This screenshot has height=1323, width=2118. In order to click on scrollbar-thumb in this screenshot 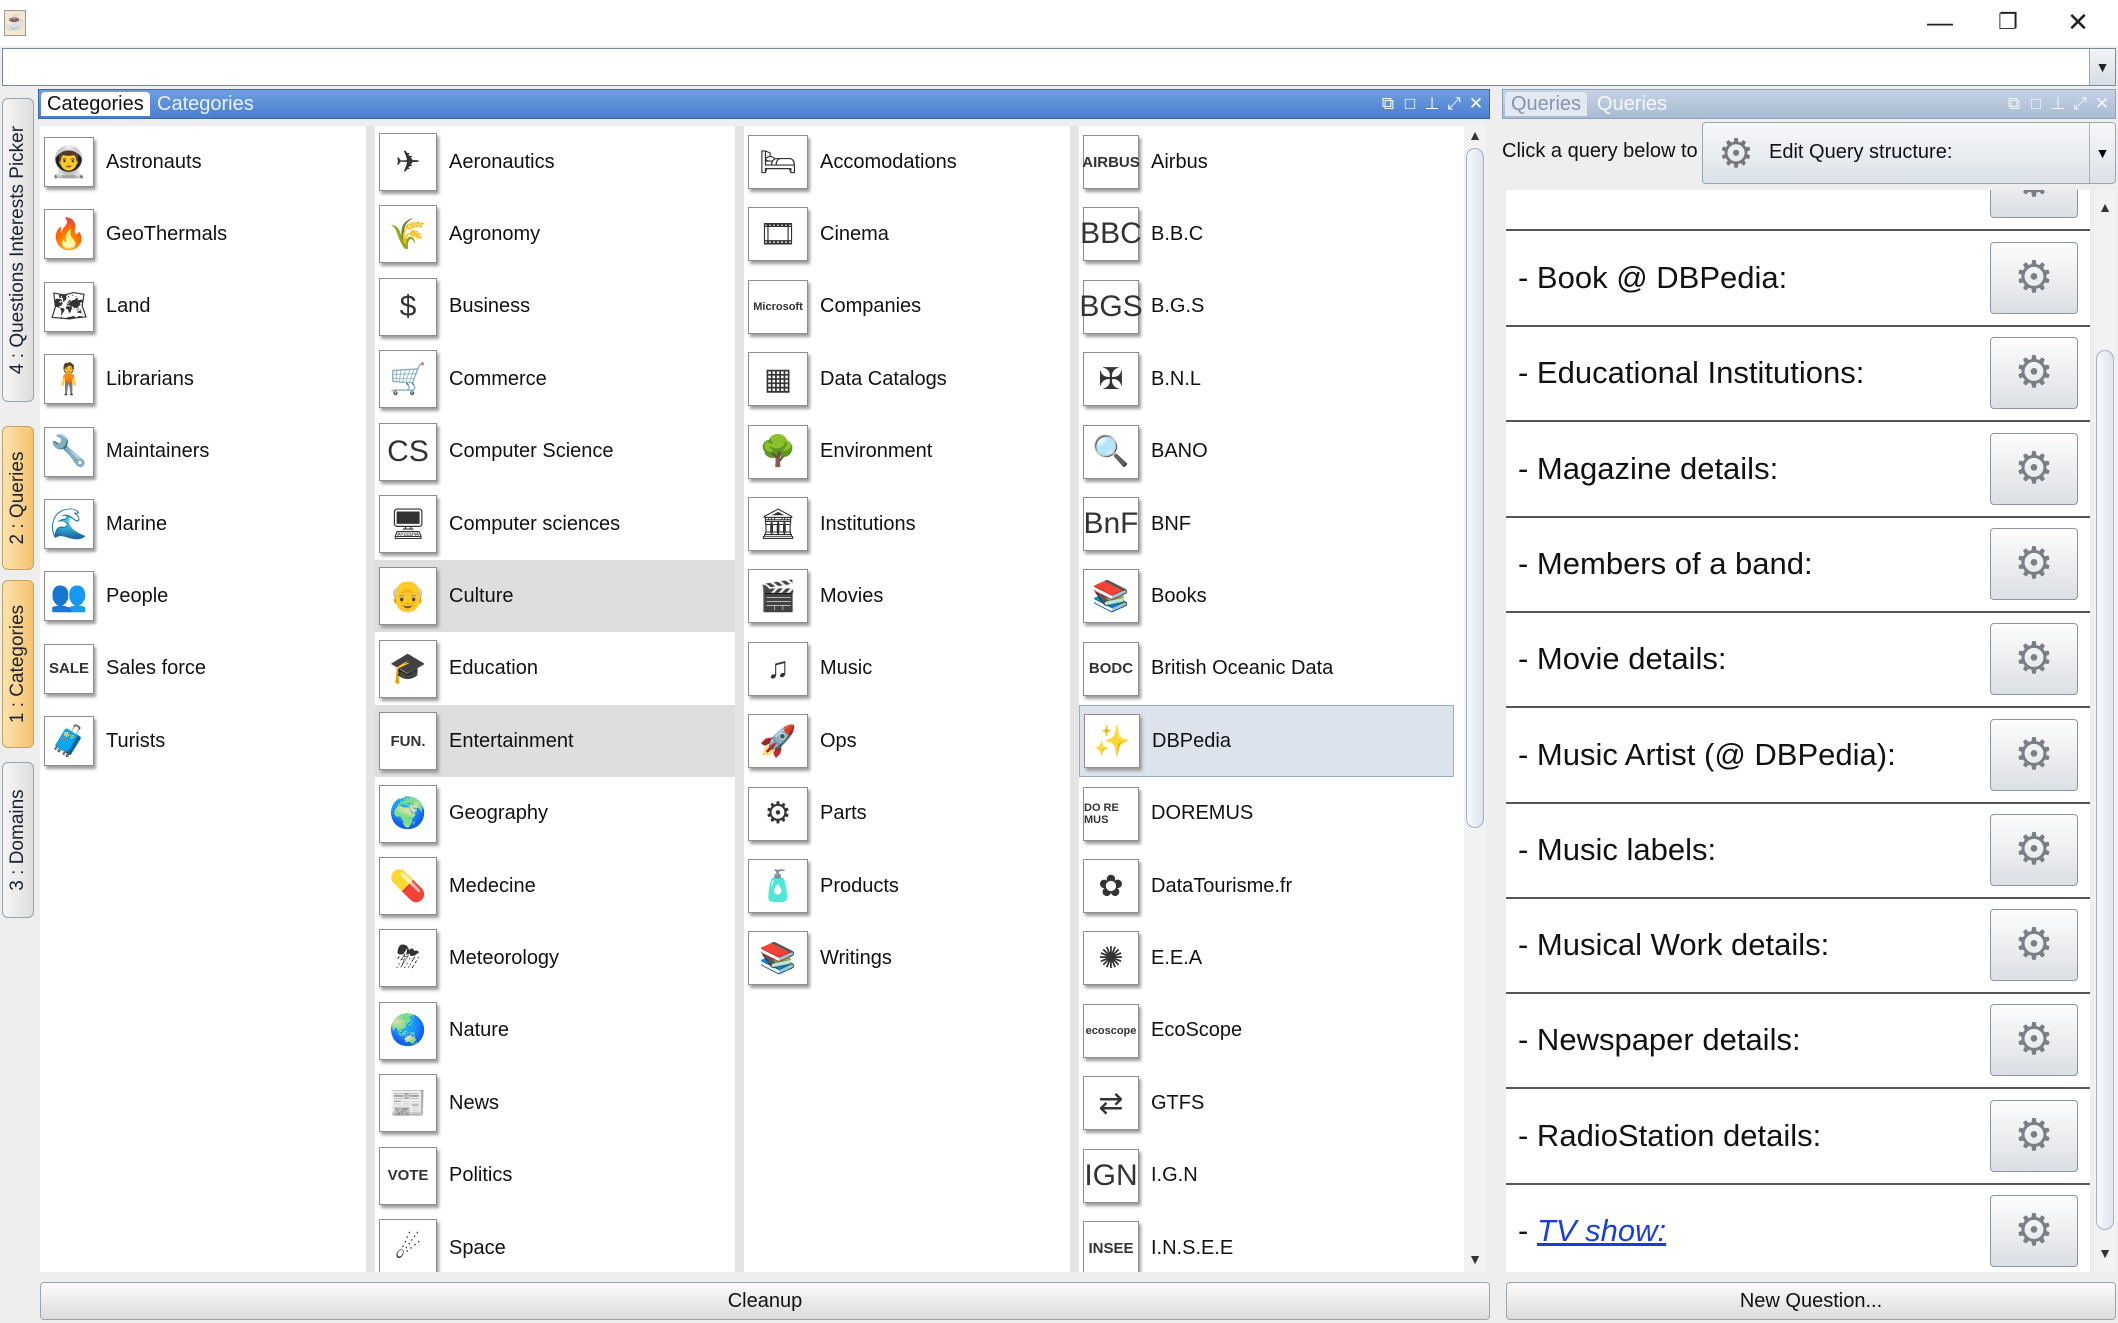, I will do `click(1475, 488)`.